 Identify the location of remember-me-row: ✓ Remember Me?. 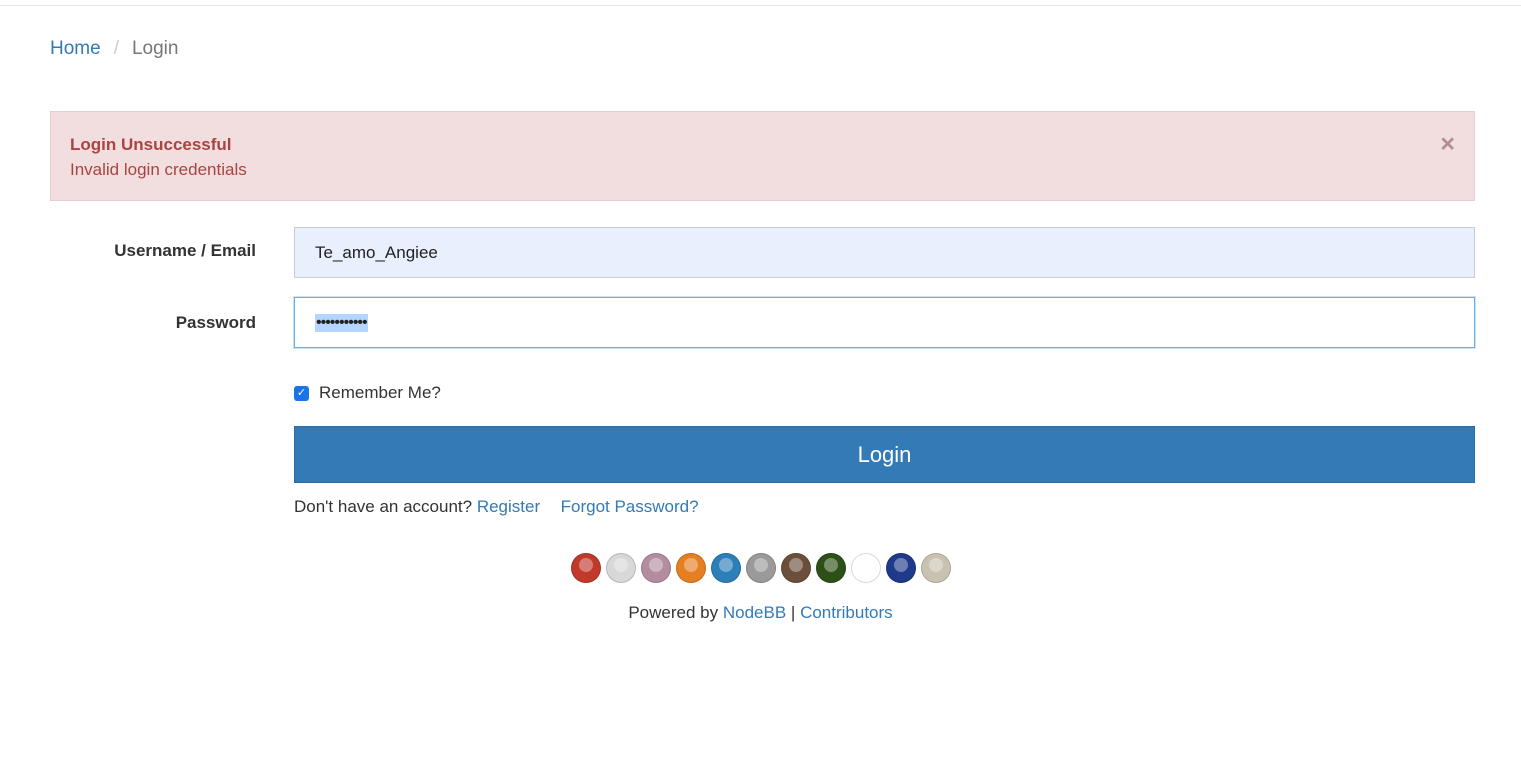
(367, 393).